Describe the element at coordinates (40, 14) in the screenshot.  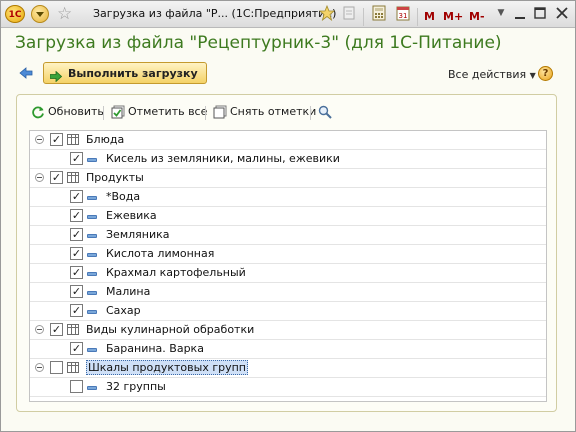
I see `main-menu-icon` at that location.